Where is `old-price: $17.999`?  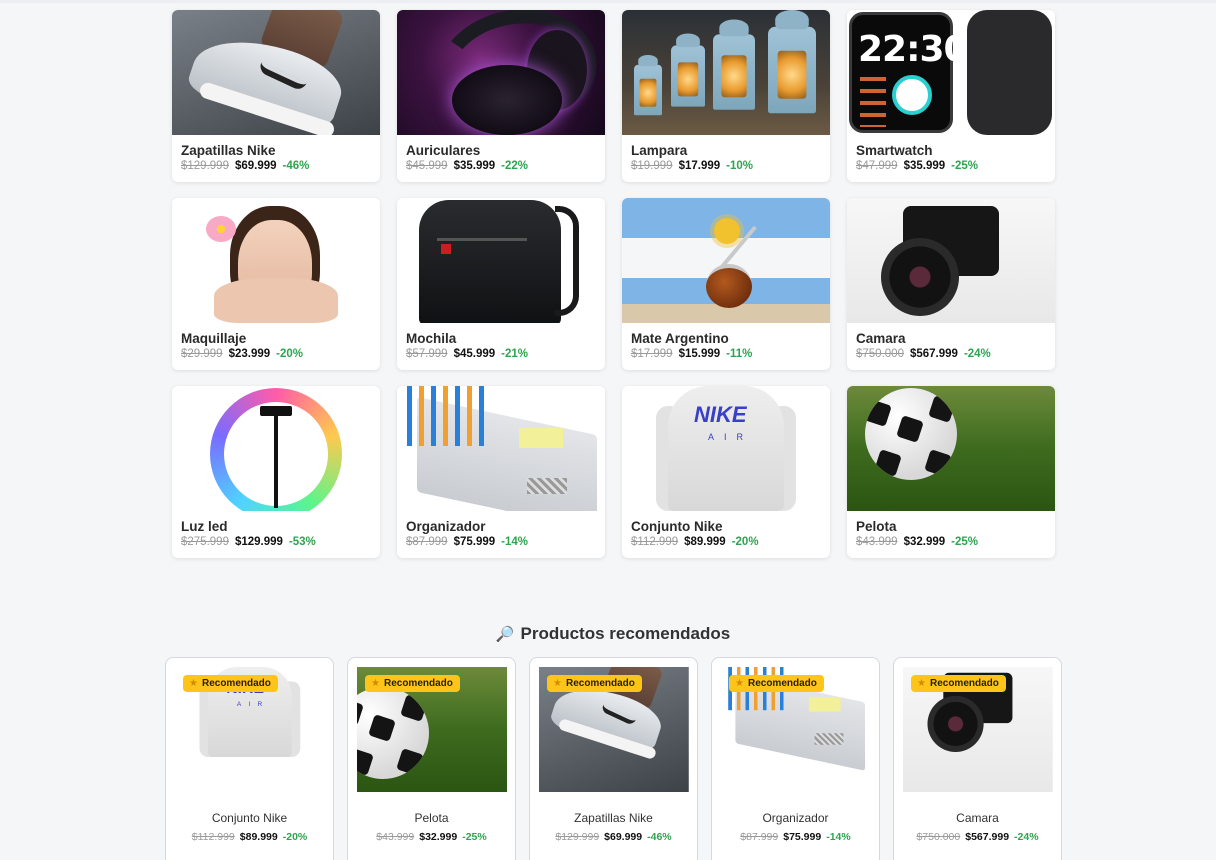 old-price: $17.999 is located at coordinates (652, 354).